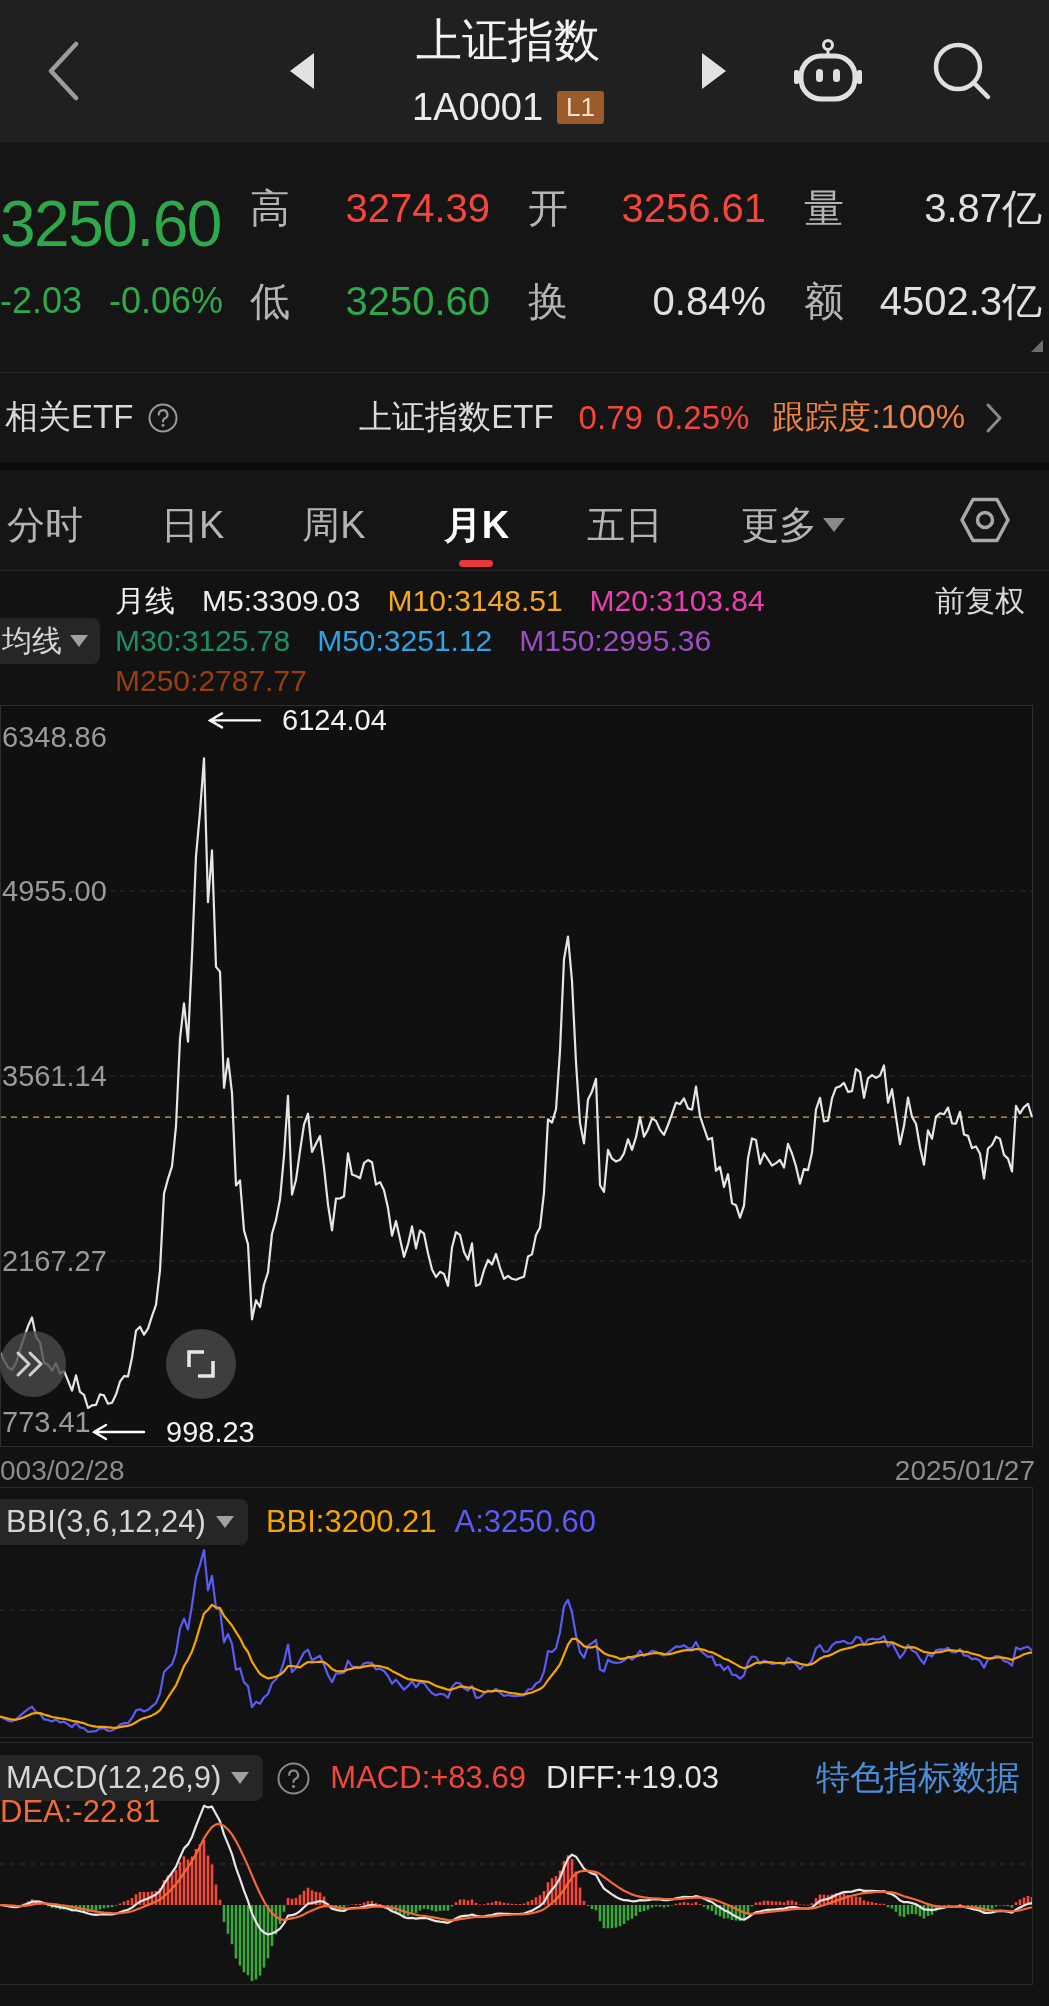 Image resolution: width=1049 pixels, height=2006 pixels. What do you see at coordinates (714, 71) in the screenshot?
I see `triangle-right-icon` at bounding box center [714, 71].